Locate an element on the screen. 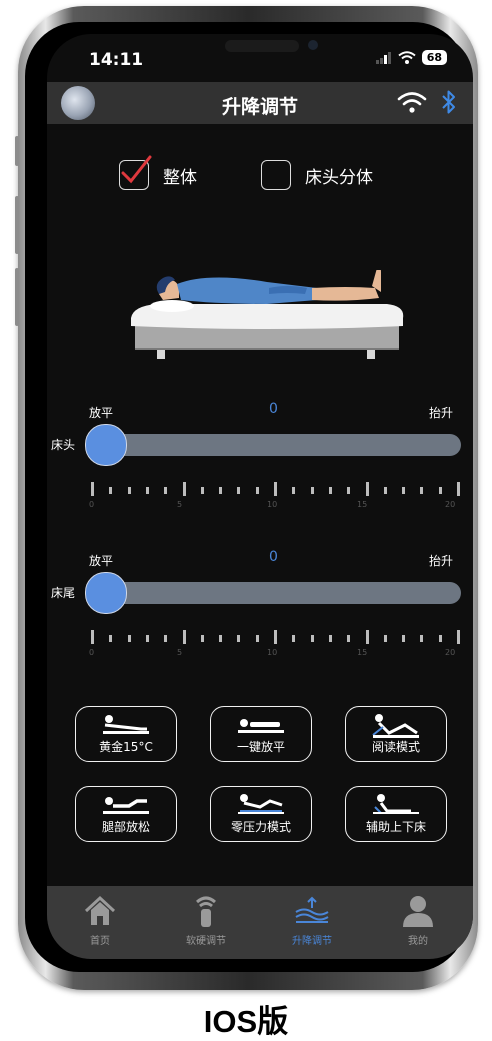 This screenshot has height=1041, width=492. flat-icon is located at coordinates (261, 726).